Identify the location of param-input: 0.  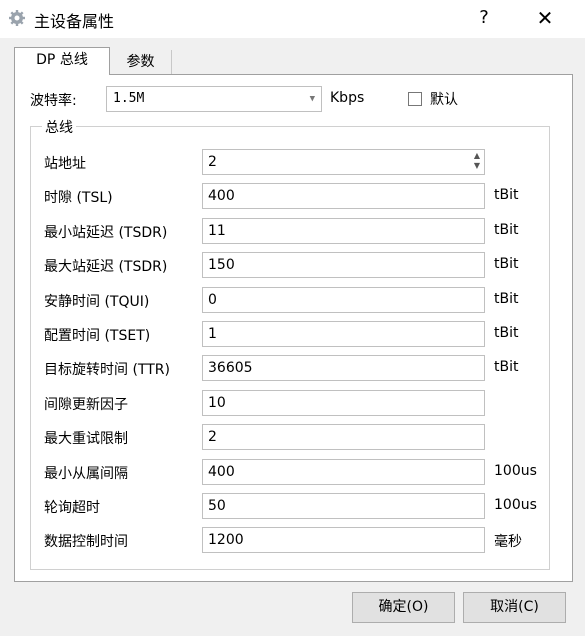
(343, 300).